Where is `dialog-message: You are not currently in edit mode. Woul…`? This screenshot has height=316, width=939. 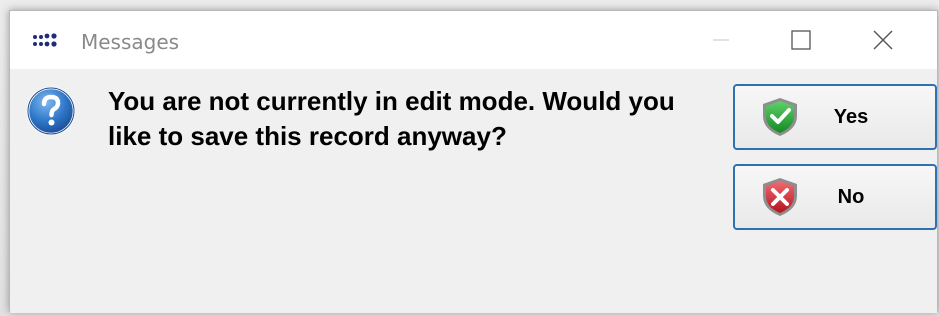
dialog-message: You are not currently in edit mode. Woul… is located at coordinates (391, 118).